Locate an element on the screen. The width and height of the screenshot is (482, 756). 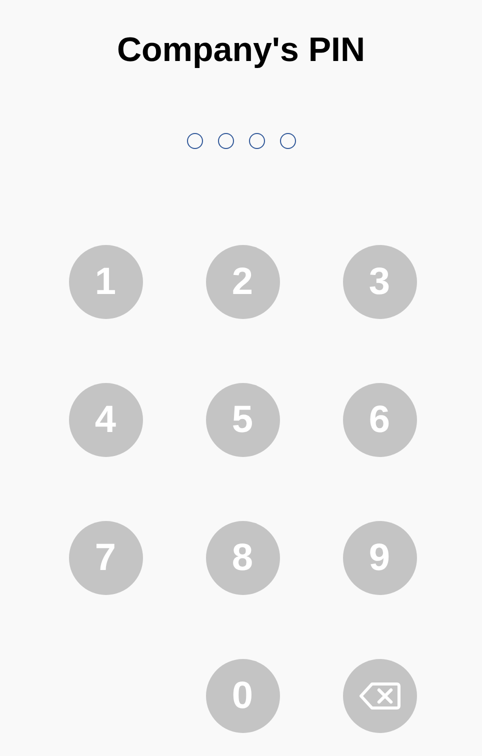
digit-key: 5 is located at coordinates (243, 420).